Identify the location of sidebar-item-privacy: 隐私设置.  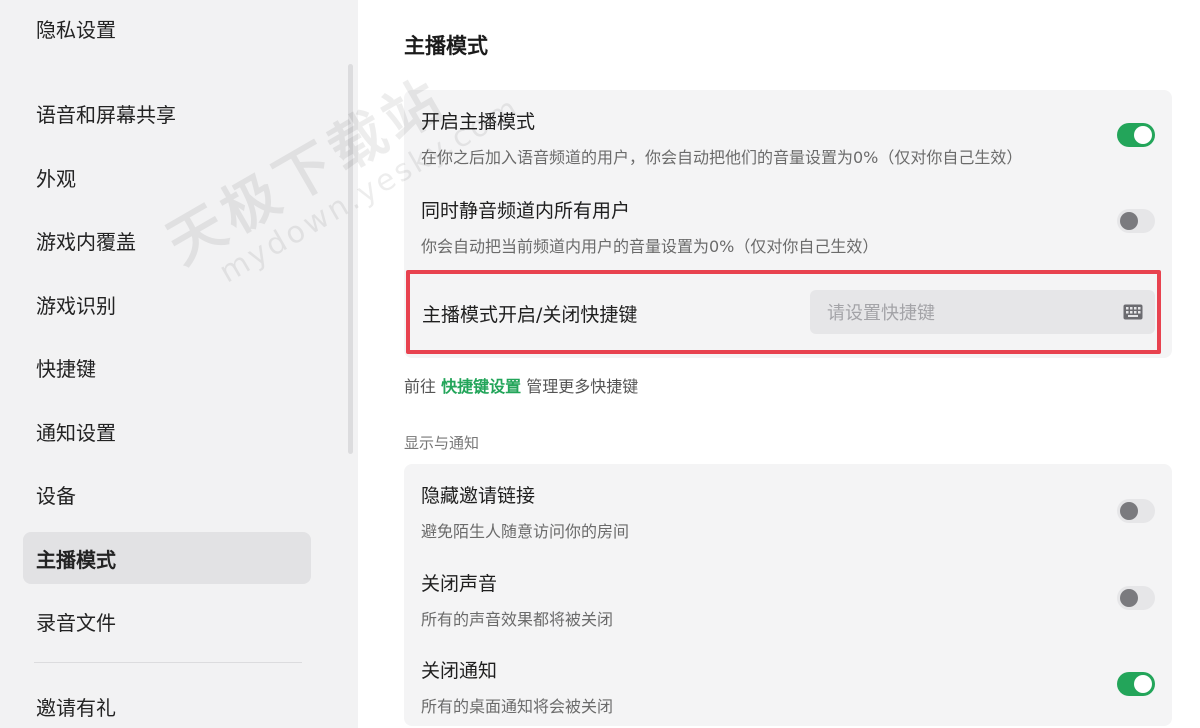
(167, 28).